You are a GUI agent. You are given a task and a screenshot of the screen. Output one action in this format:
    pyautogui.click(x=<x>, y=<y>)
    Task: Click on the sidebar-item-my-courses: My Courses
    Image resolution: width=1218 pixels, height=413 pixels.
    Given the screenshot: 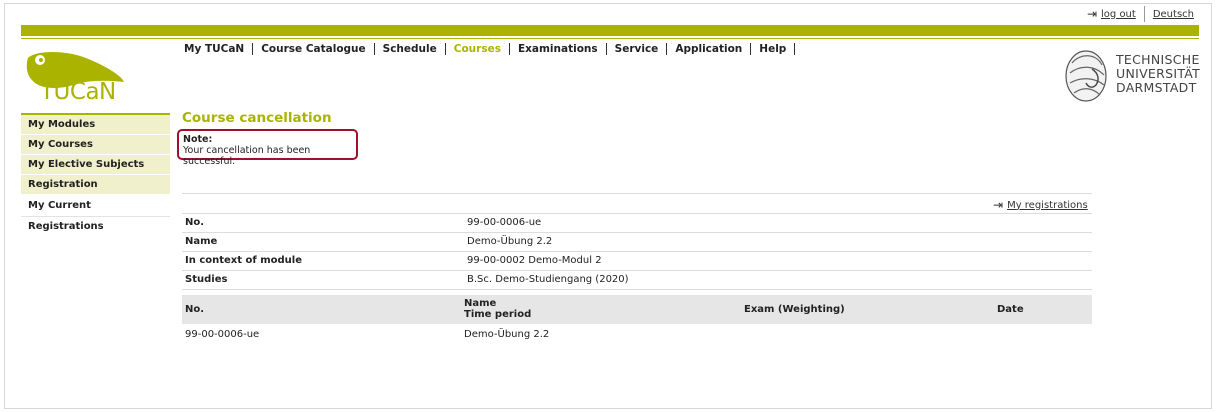 What is the action you would take?
    pyautogui.click(x=95, y=145)
    